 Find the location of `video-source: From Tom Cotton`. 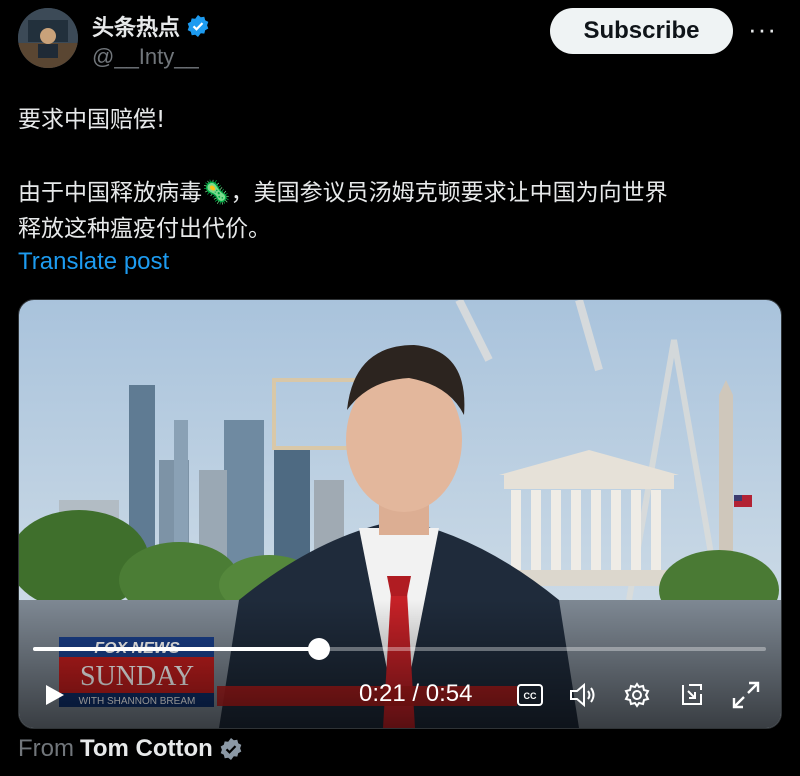

video-source: From Tom Cotton is located at coordinates (130, 749).